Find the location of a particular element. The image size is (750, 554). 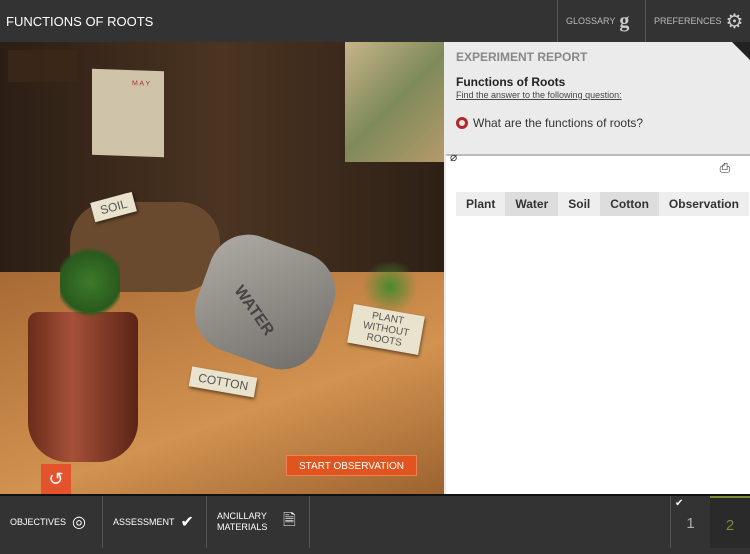

reset-button: ↺ is located at coordinates (56, 479).